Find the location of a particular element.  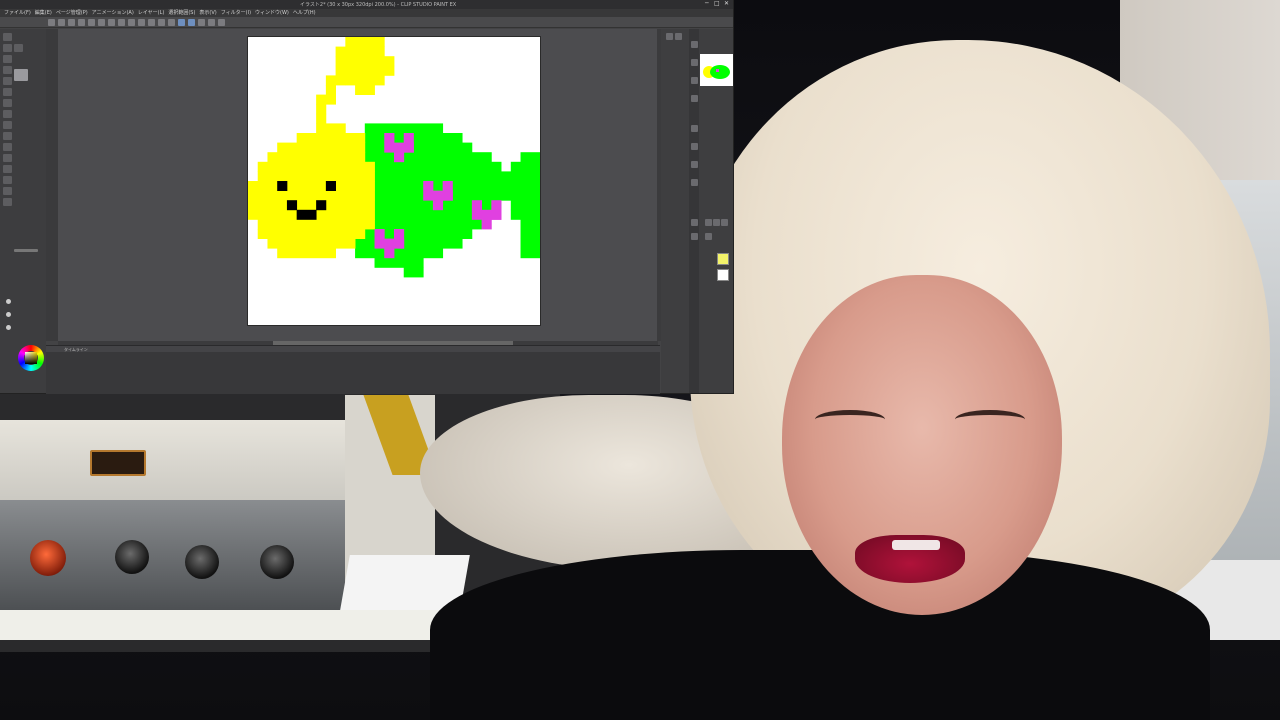

menu-view: 表示(V) is located at coordinates (207, 13).